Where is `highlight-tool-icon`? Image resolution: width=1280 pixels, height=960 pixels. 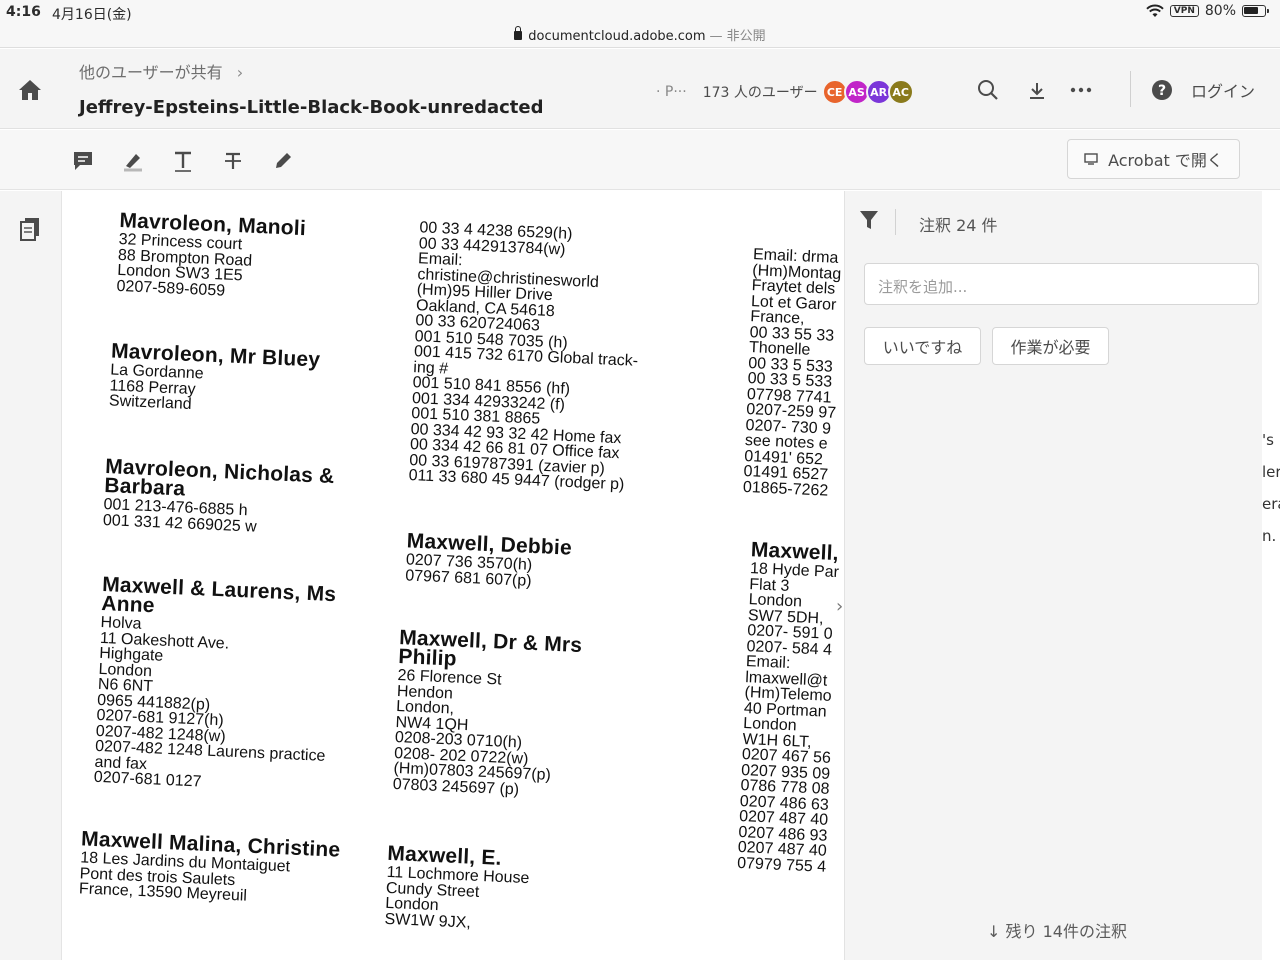 highlight-tool-icon is located at coordinates (133, 161).